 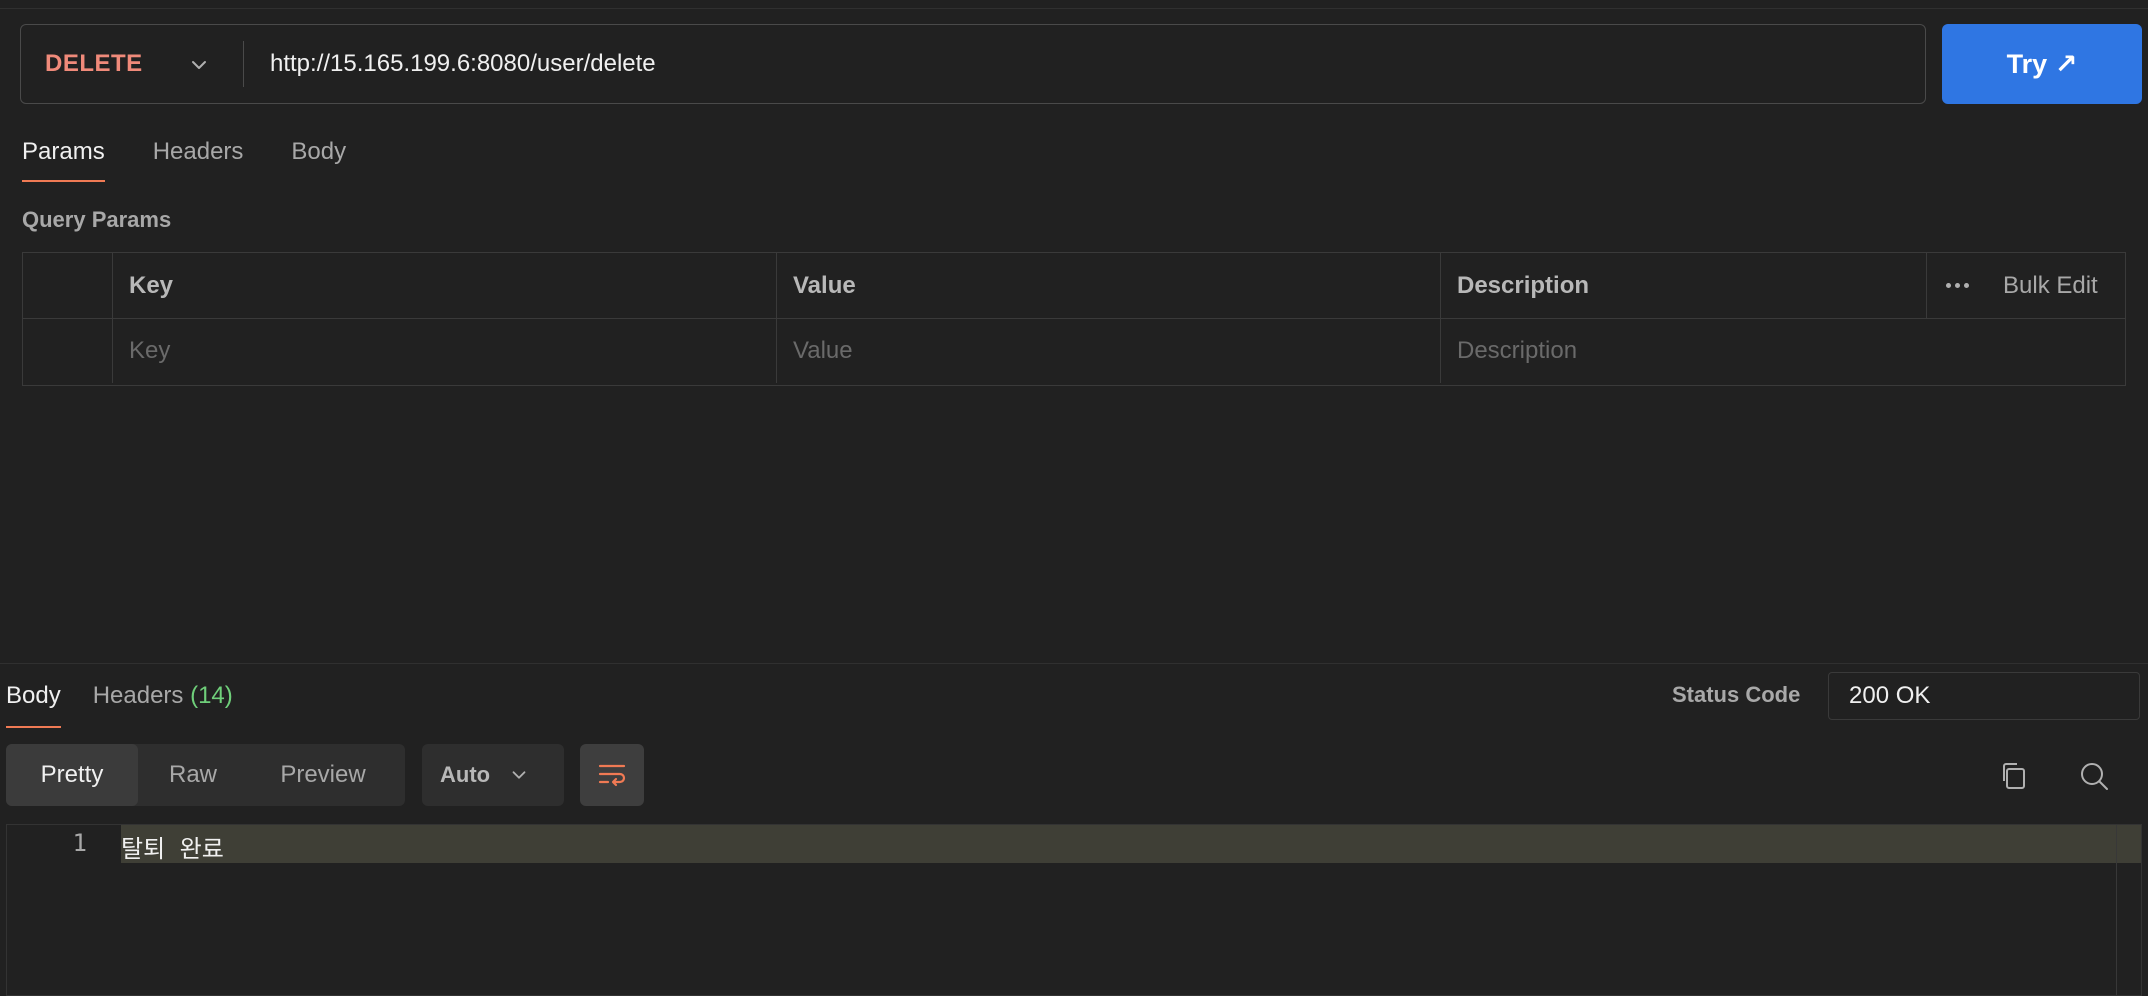 I want to click on header-description: Description, so click(x=1684, y=285).